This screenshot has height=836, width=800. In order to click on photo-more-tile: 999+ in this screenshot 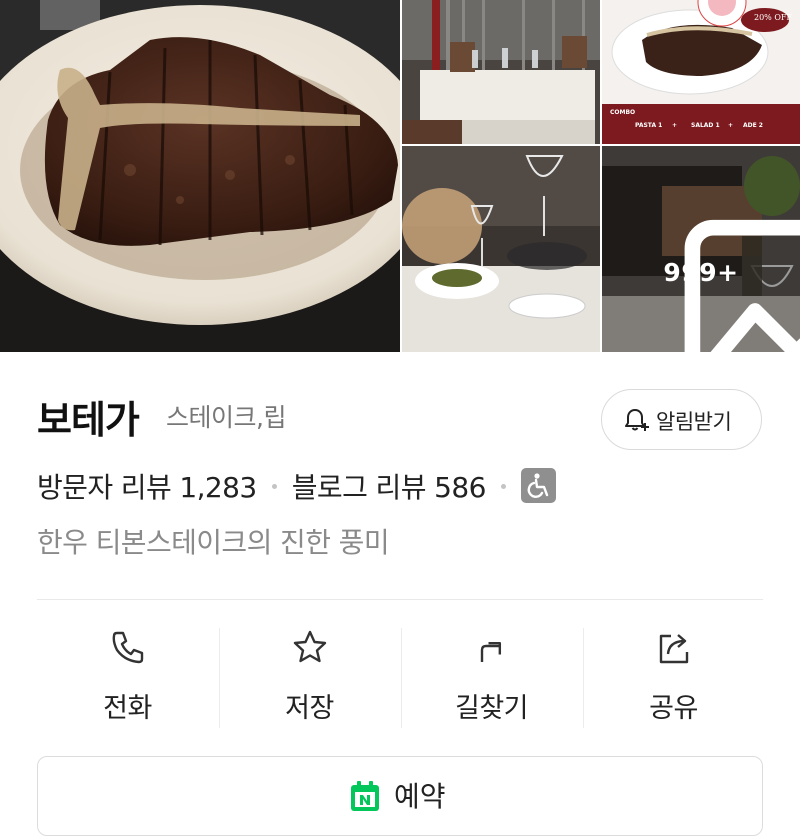, I will do `click(701, 249)`.